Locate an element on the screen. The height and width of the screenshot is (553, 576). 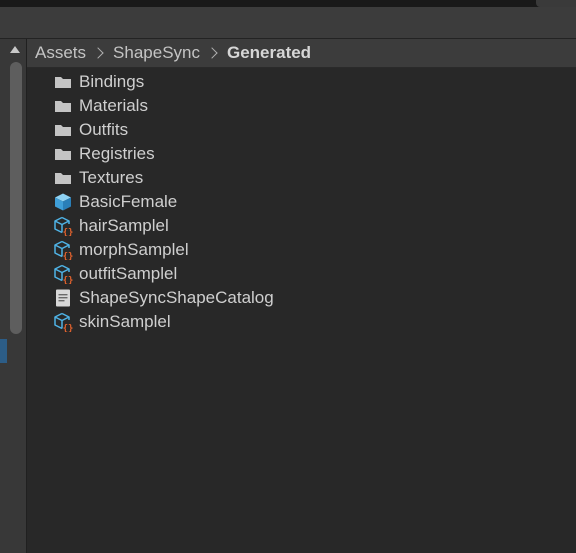
breadcrumb-item-shapesync: ShapeSync is located at coordinates (156, 53).